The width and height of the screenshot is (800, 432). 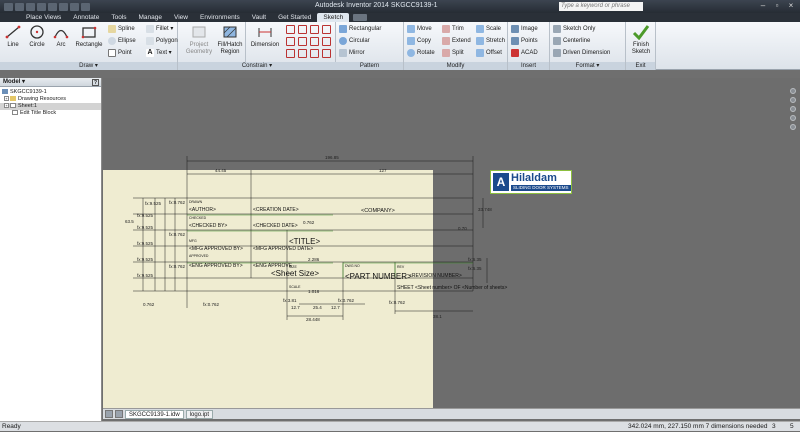 I want to click on dim-bot-f: 25.4, so click(x=317, y=307).